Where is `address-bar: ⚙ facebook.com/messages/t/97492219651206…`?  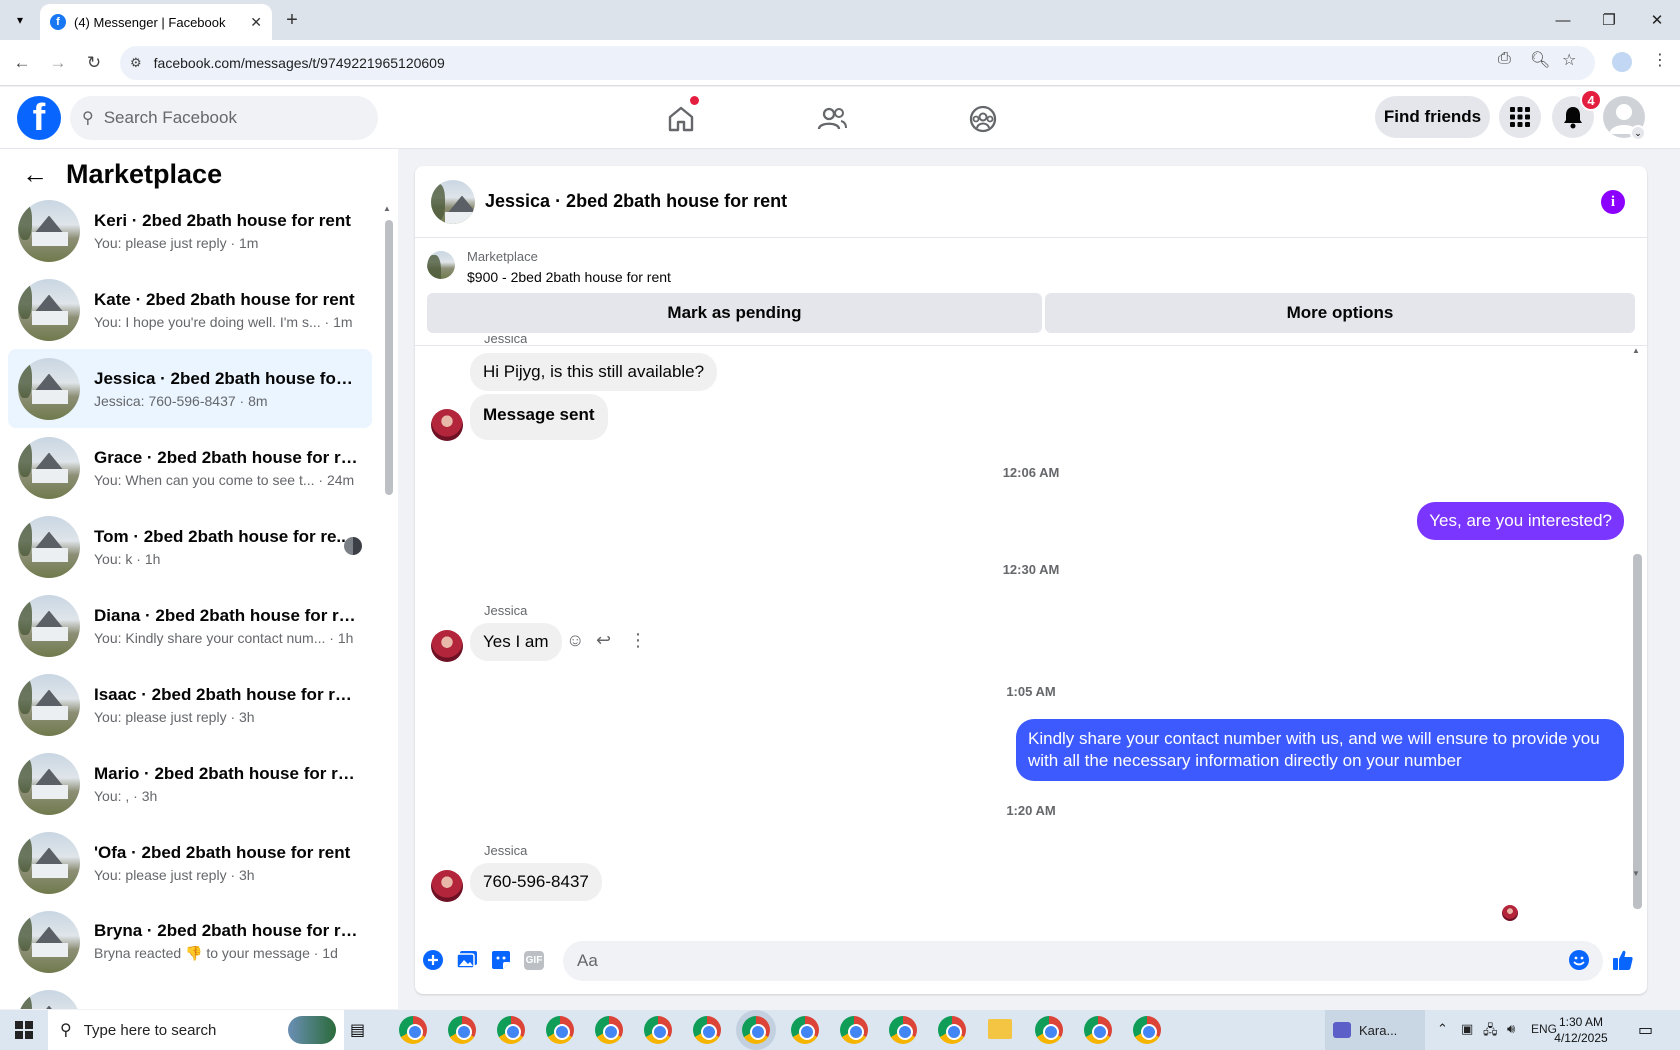 address-bar: ⚙ facebook.com/messages/t/97492219651206… is located at coordinates (857, 63).